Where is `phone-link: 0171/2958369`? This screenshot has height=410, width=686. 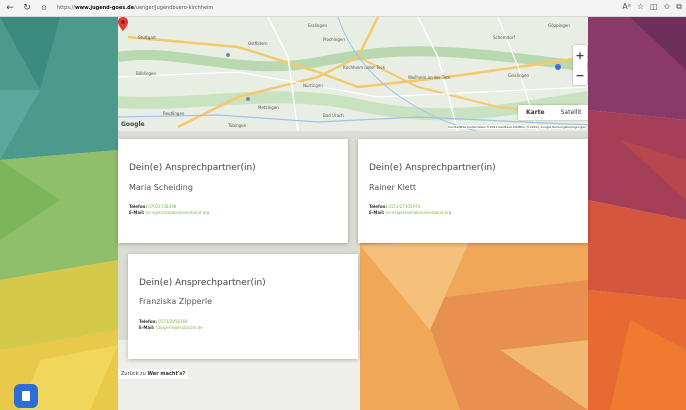 phone-link: 0171/2958369 is located at coordinates (172, 321).